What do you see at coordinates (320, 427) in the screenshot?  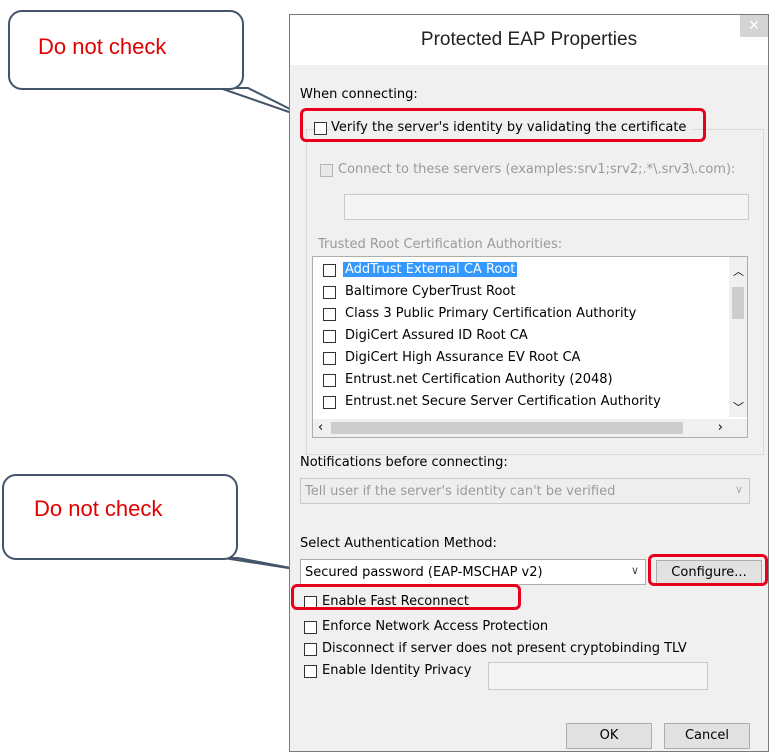 I see `scroll-left-icon: ‹` at bounding box center [320, 427].